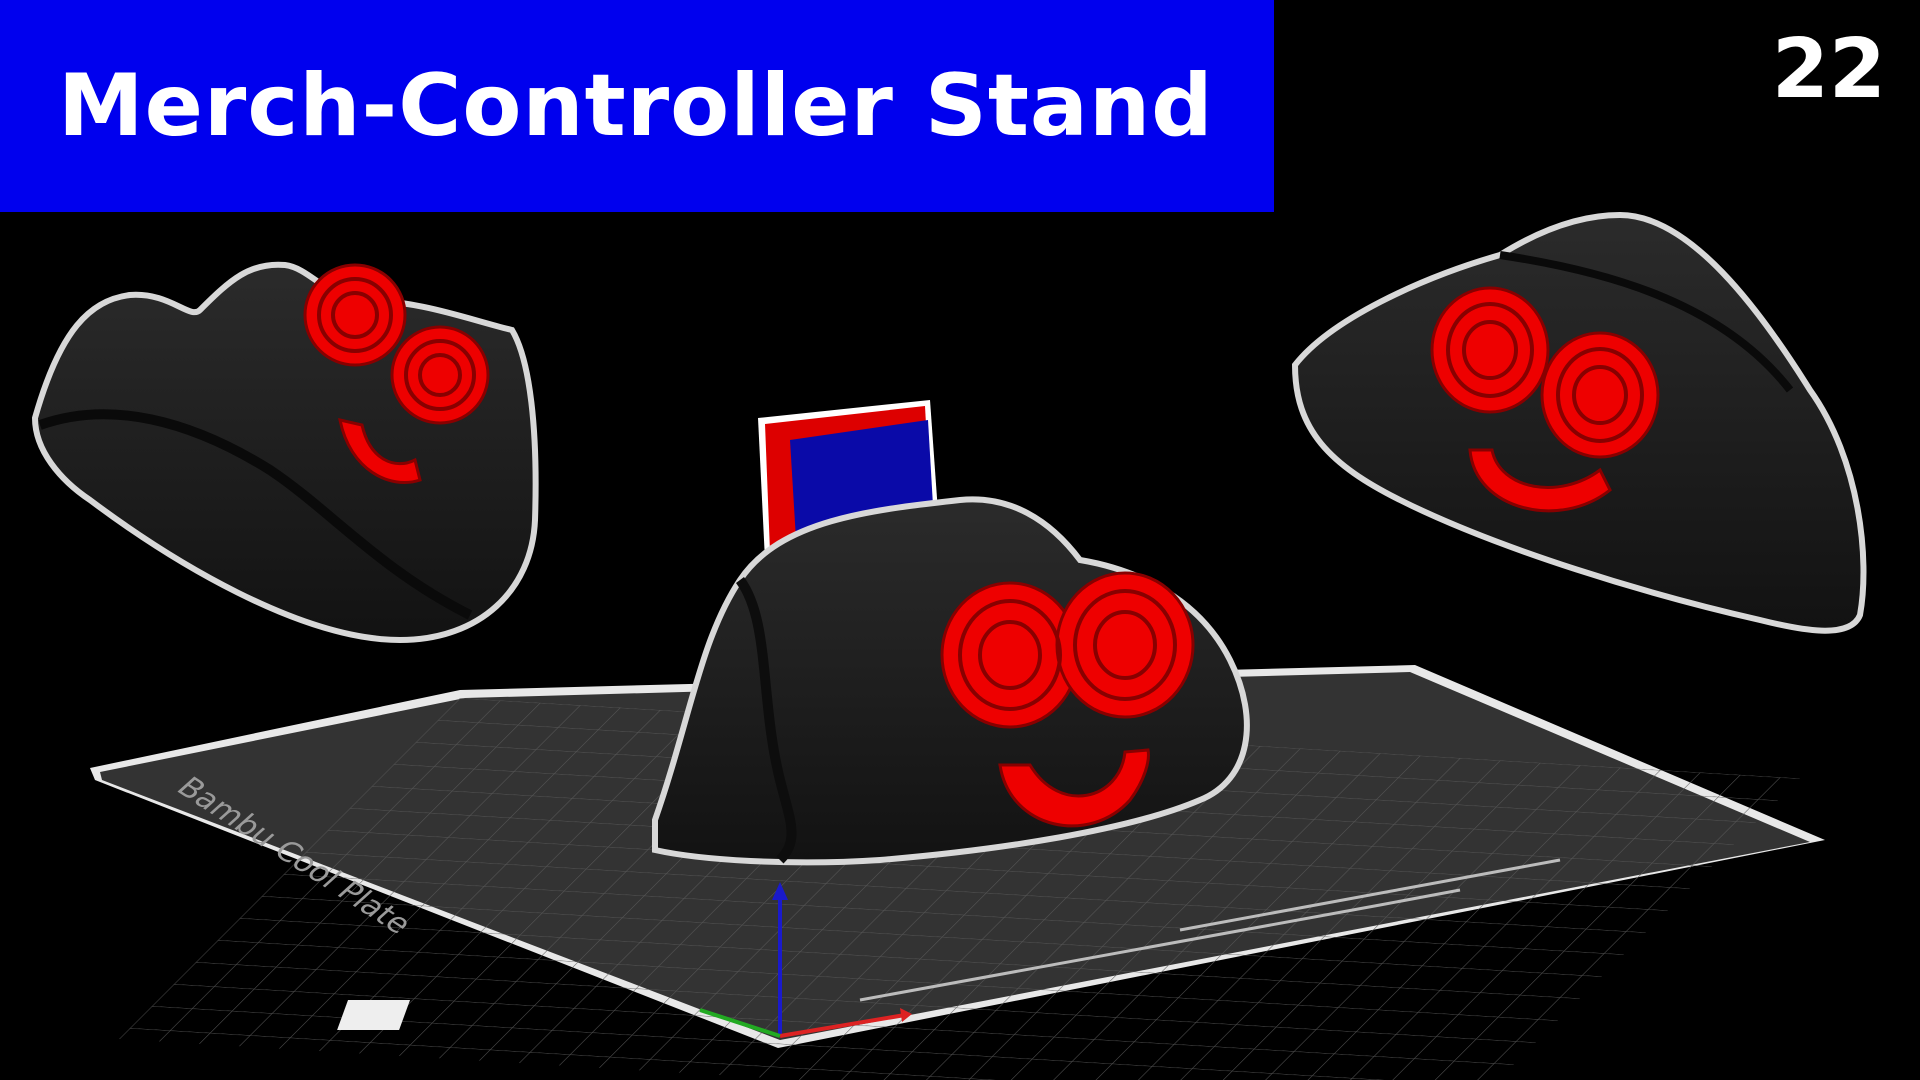  Describe the element at coordinates (1579, 422) in the screenshot. I see `stand-model-right` at that location.